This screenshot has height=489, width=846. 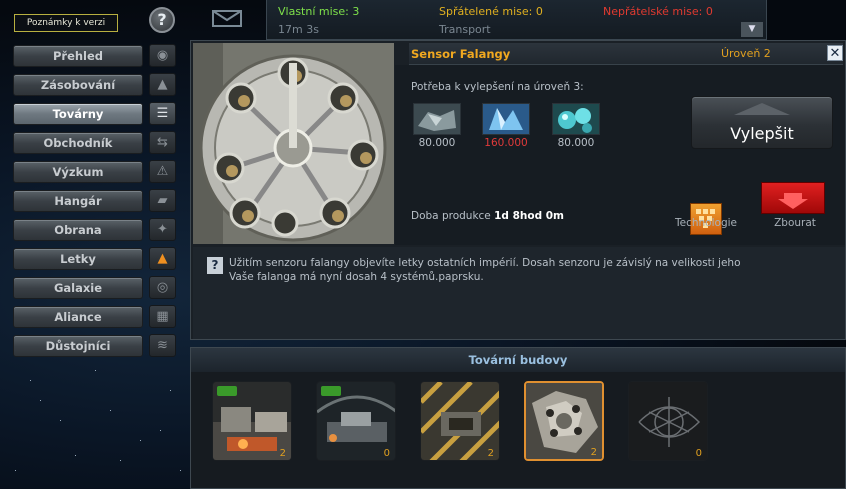 What do you see at coordinates (752, 29) in the screenshot?
I see `chevron-down-icon: ▼` at bounding box center [752, 29].